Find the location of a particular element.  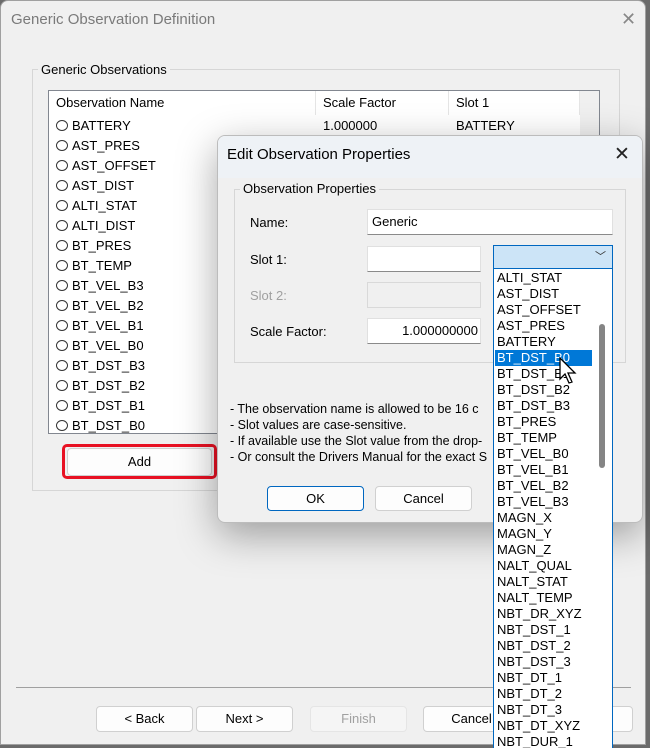

dropdown-option: MAGN_Y is located at coordinates (543, 534).